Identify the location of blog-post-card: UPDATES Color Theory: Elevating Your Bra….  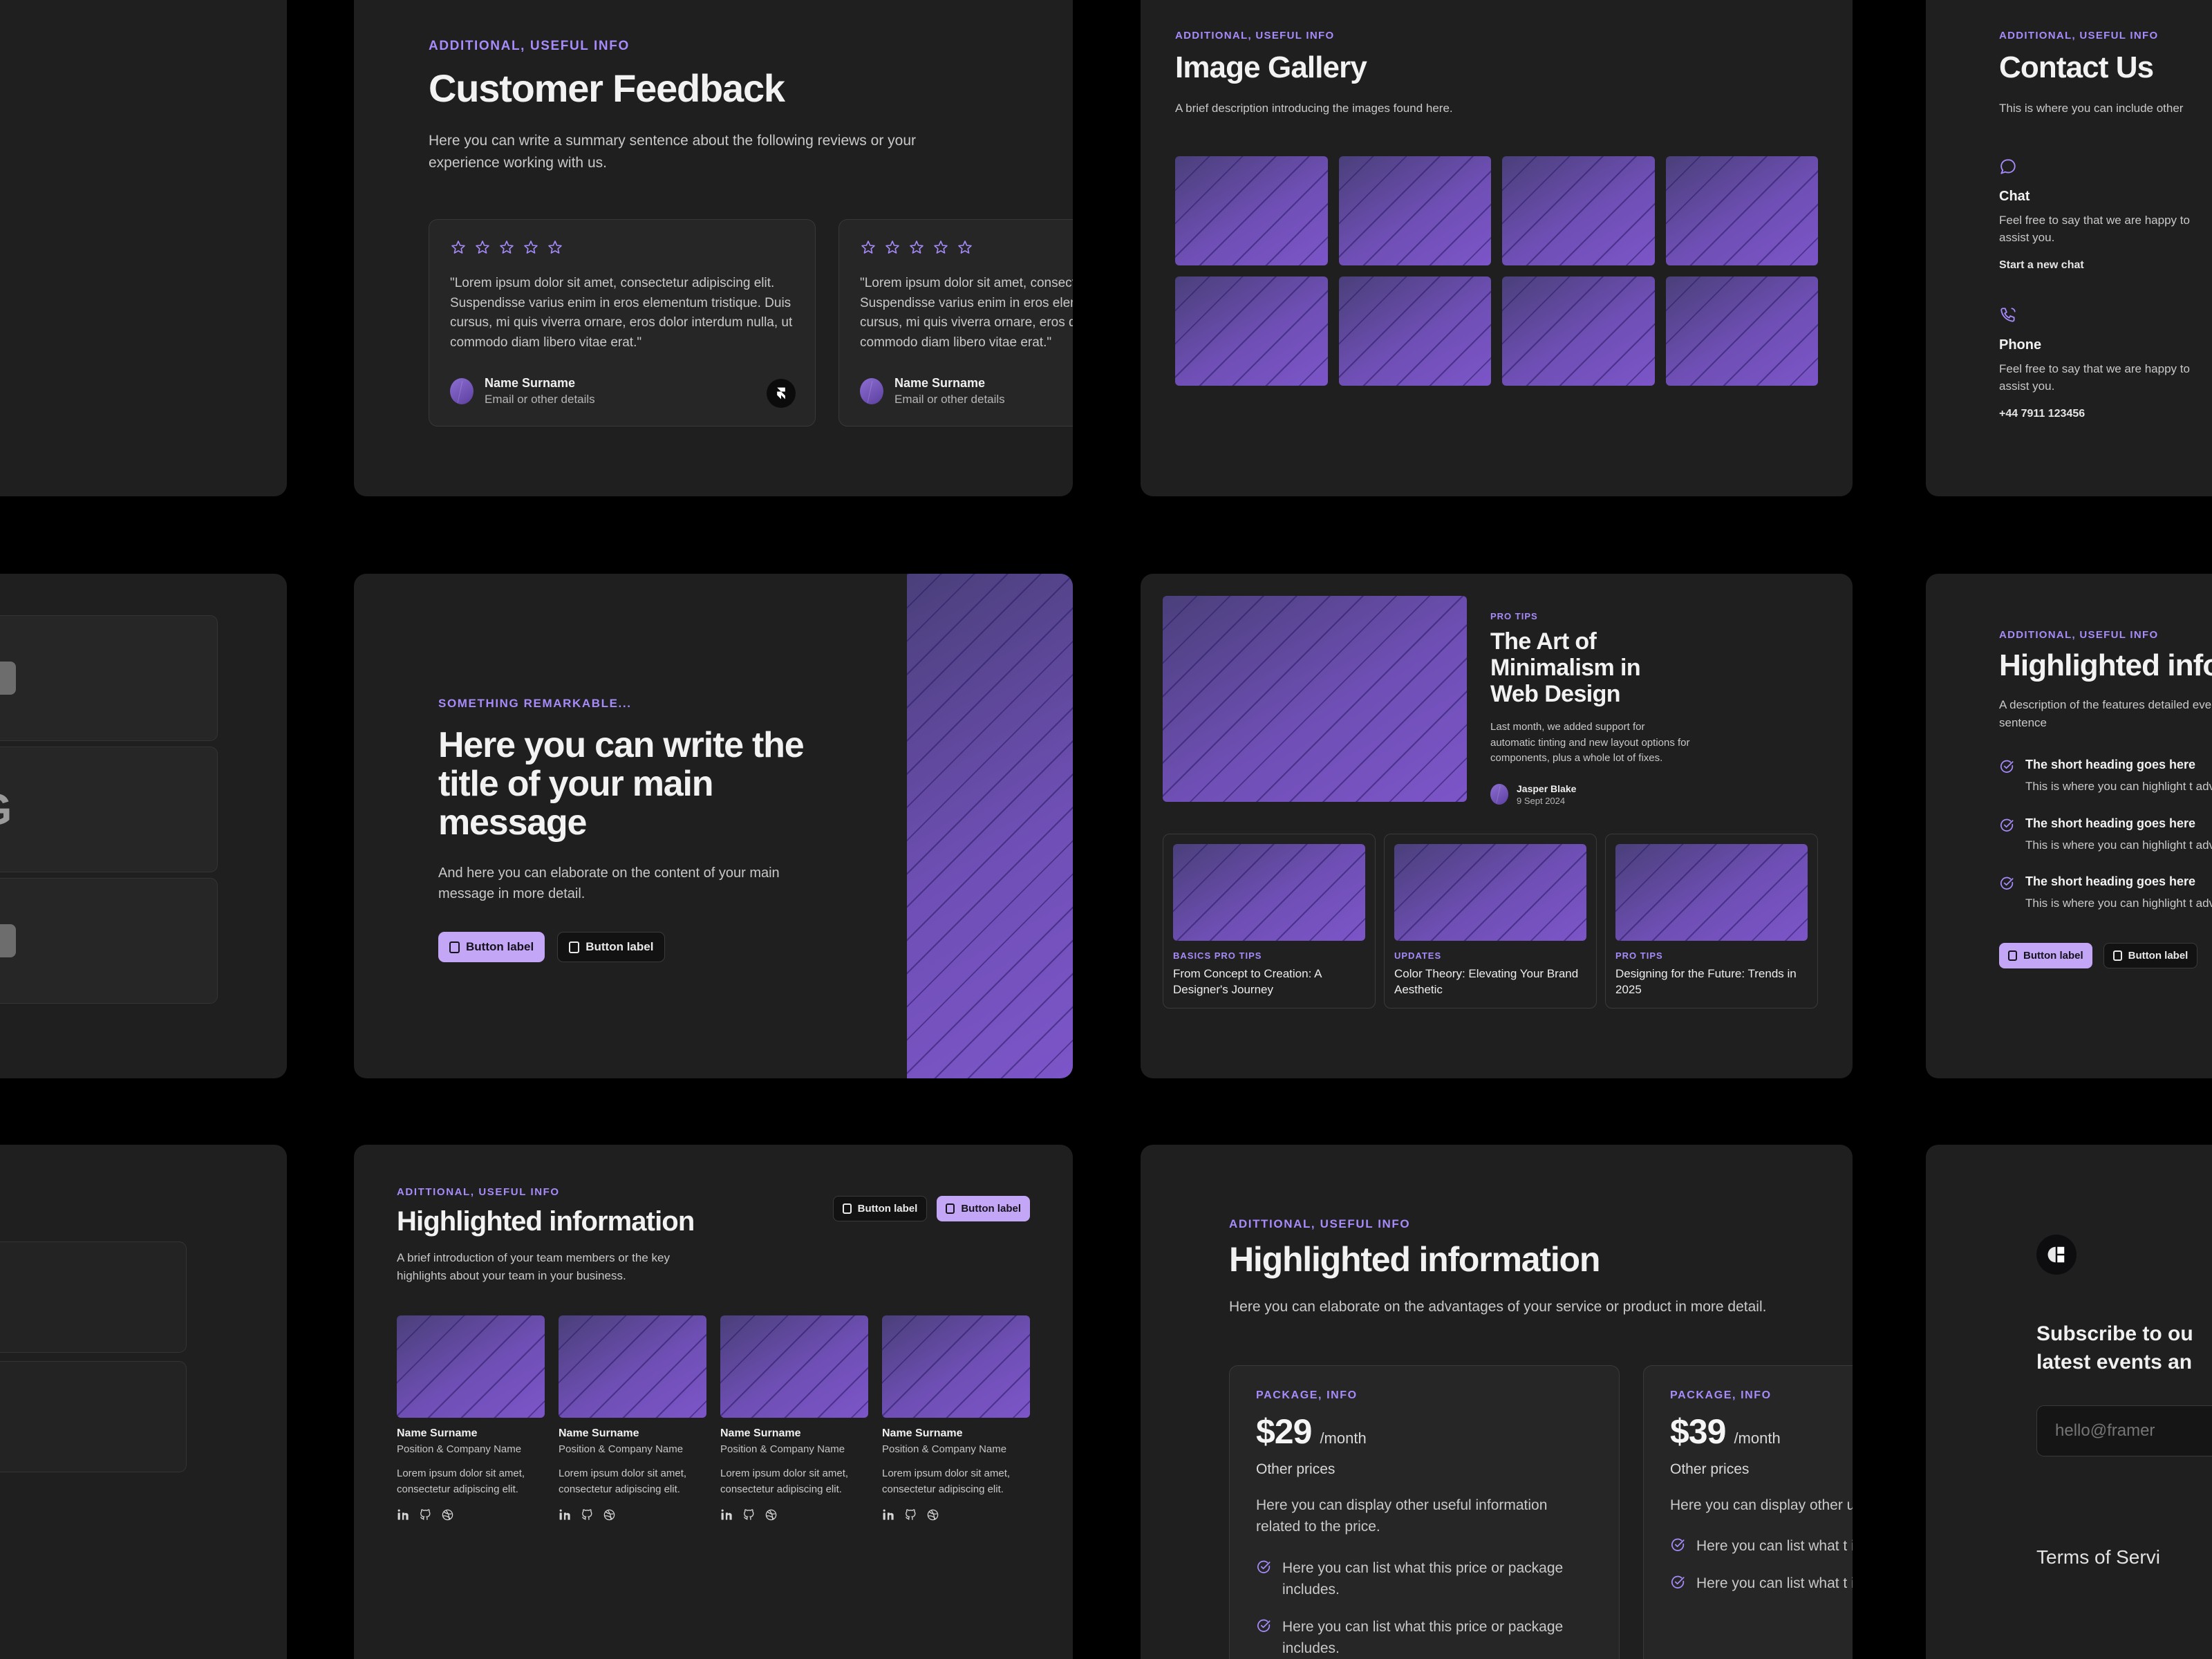
(1490, 921).